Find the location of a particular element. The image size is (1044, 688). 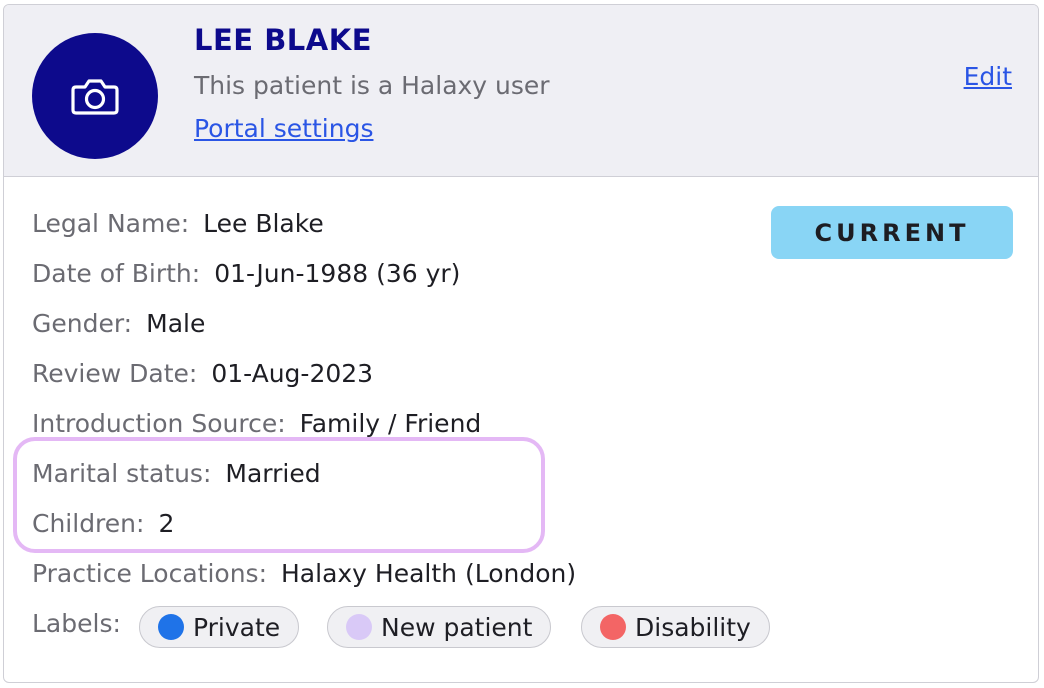

field-date-of-birth: Date of Birth: 01-Jun-1988 (36 yr) is located at coordinates (246, 274).